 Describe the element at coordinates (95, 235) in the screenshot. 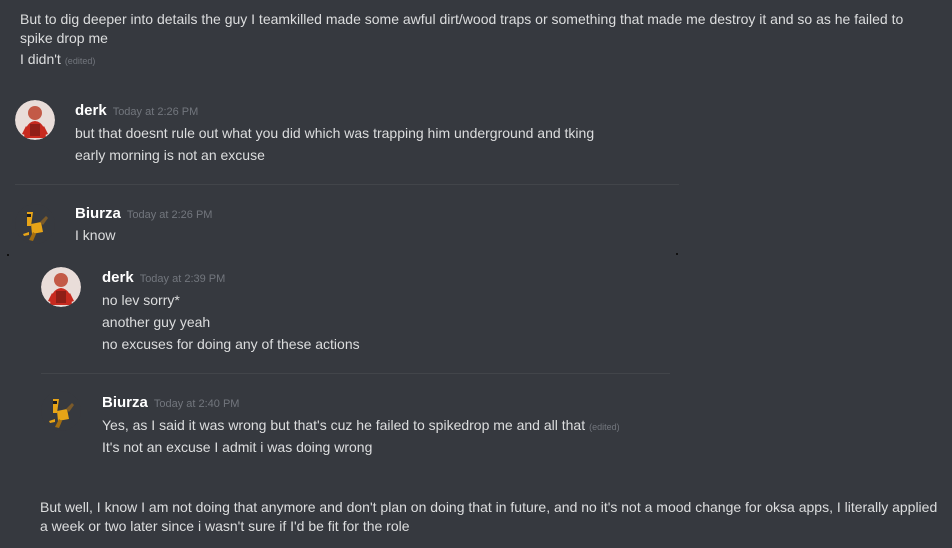

I see `message-text: I know` at that location.